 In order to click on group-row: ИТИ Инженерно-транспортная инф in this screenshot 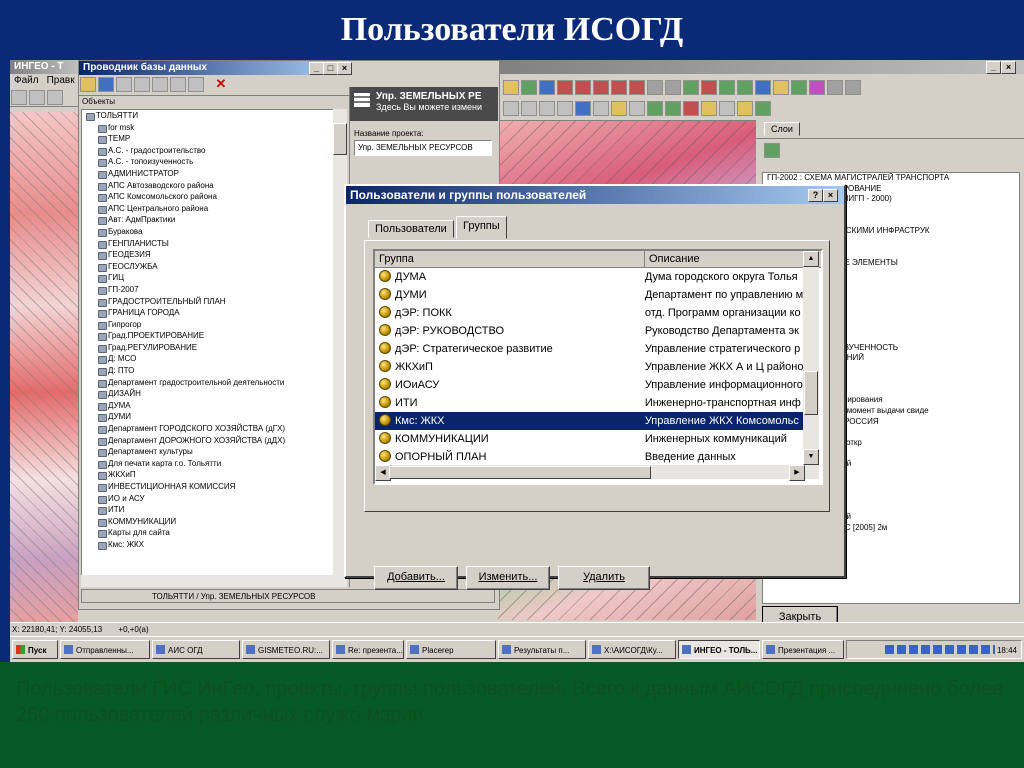, I will do `click(590, 403)`.